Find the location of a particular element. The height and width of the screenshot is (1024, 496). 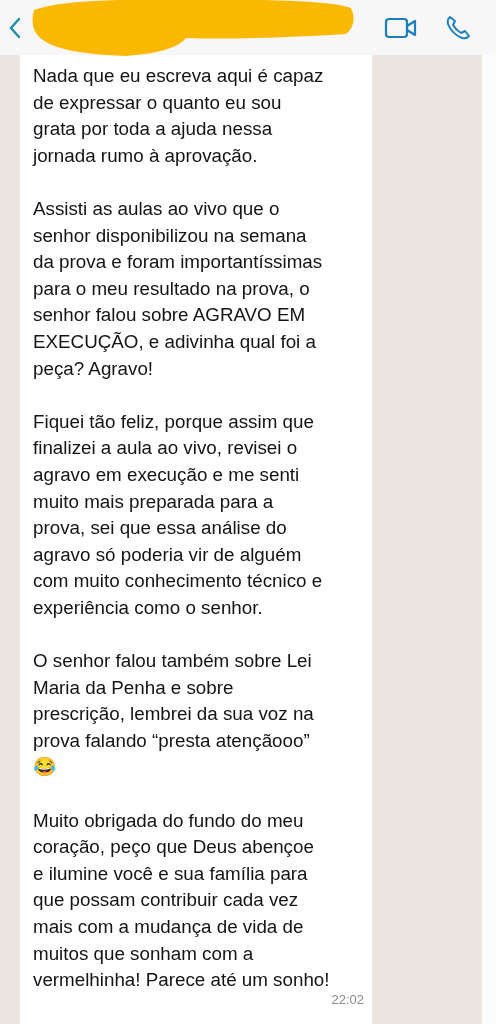

message-paragraph: Muito obrigada do fundo do meu coração, peço que Deus abençoe e ilumine você e sua família para que possam contribuir cada vez mais com a mudança de vida de muitos que sonham com a vermelhinha! Parece até um sonho! is located at coordinates (181, 900).